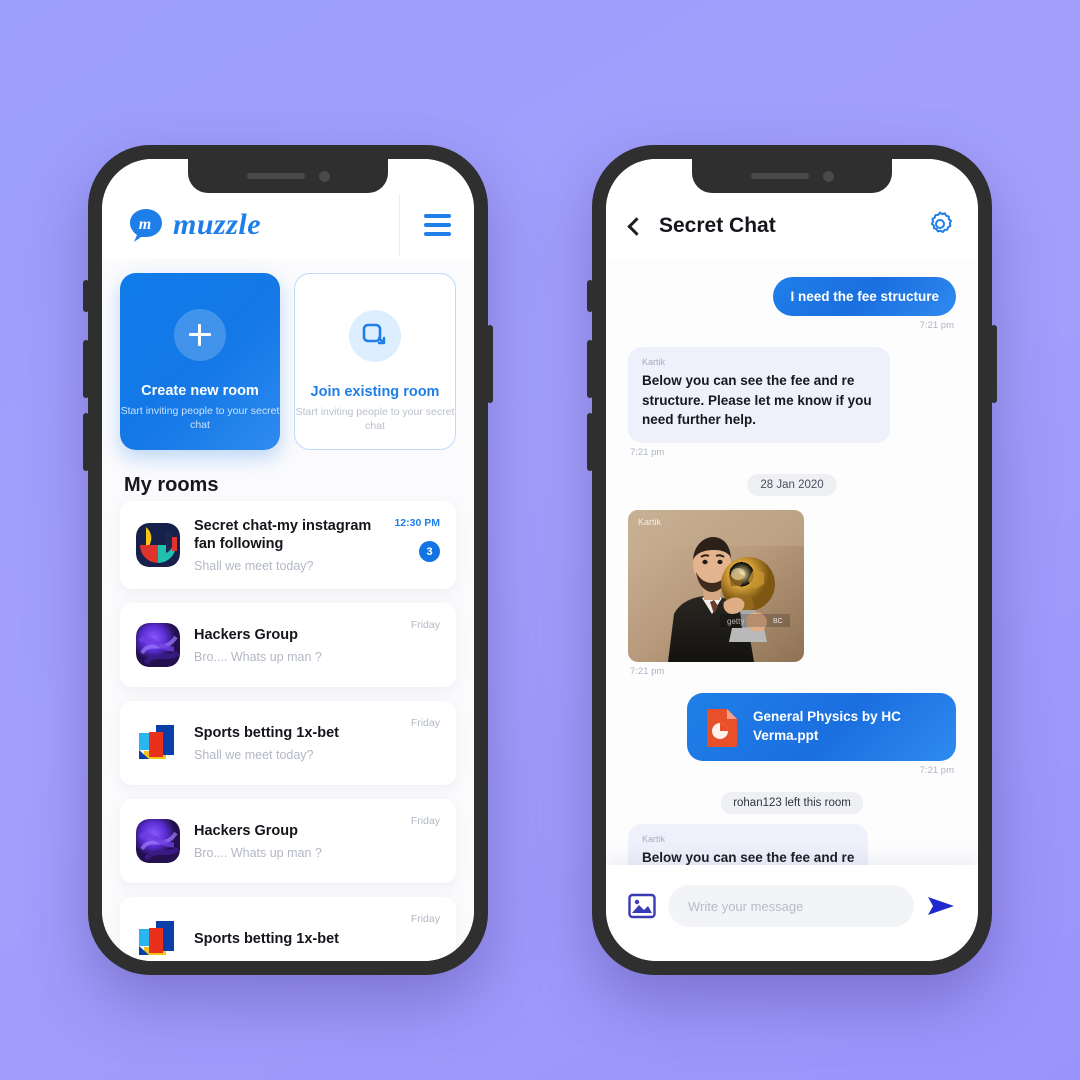 The height and width of the screenshot is (1080, 1080). What do you see at coordinates (778, 621) in the screenshot?
I see `svg-text: BC` at bounding box center [778, 621].